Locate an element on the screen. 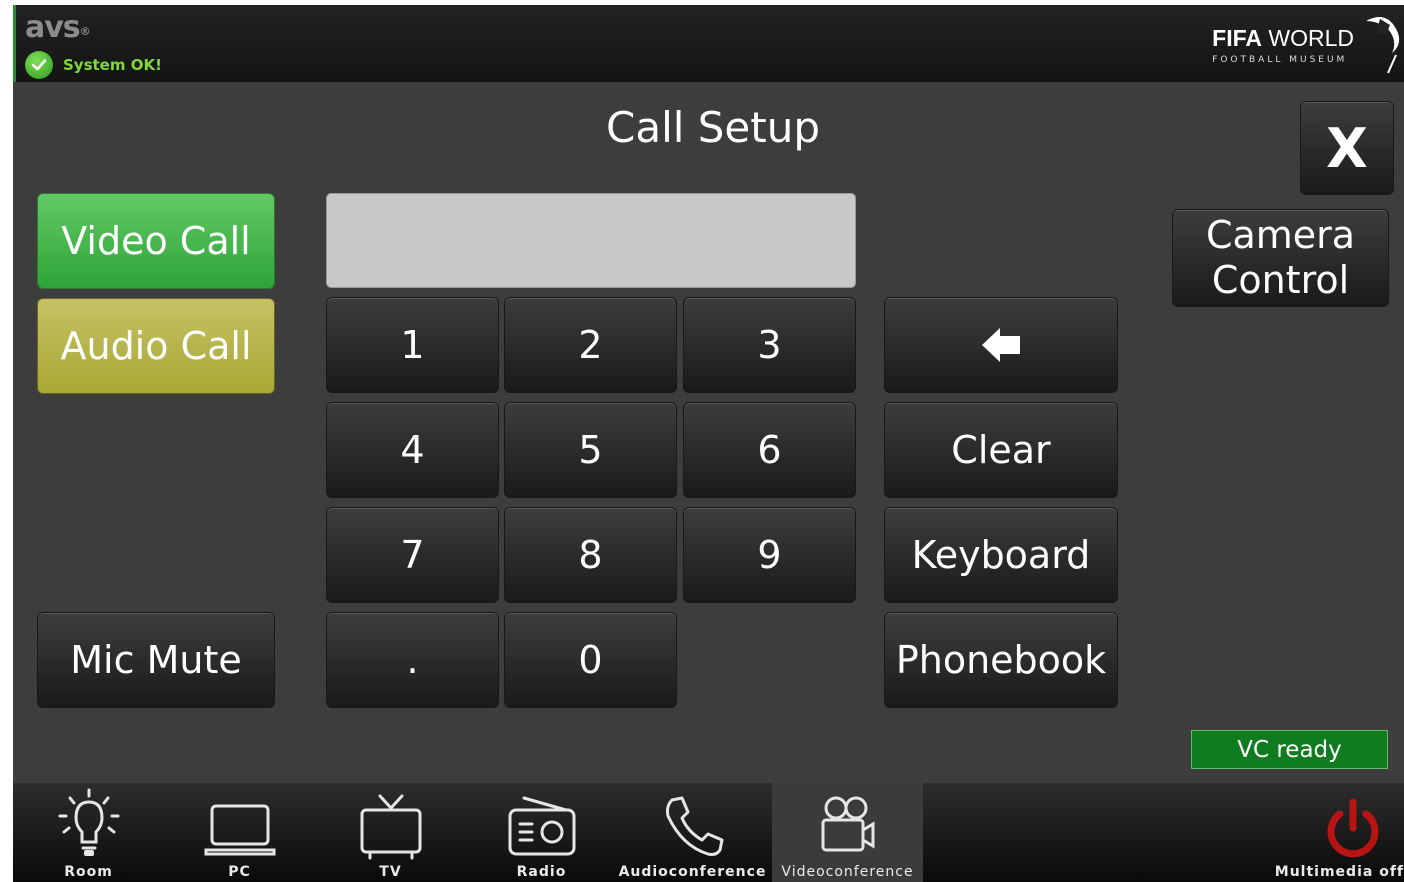 This screenshot has width=1404, height=882. status-text: System OK! is located at coordinates (112, 65).